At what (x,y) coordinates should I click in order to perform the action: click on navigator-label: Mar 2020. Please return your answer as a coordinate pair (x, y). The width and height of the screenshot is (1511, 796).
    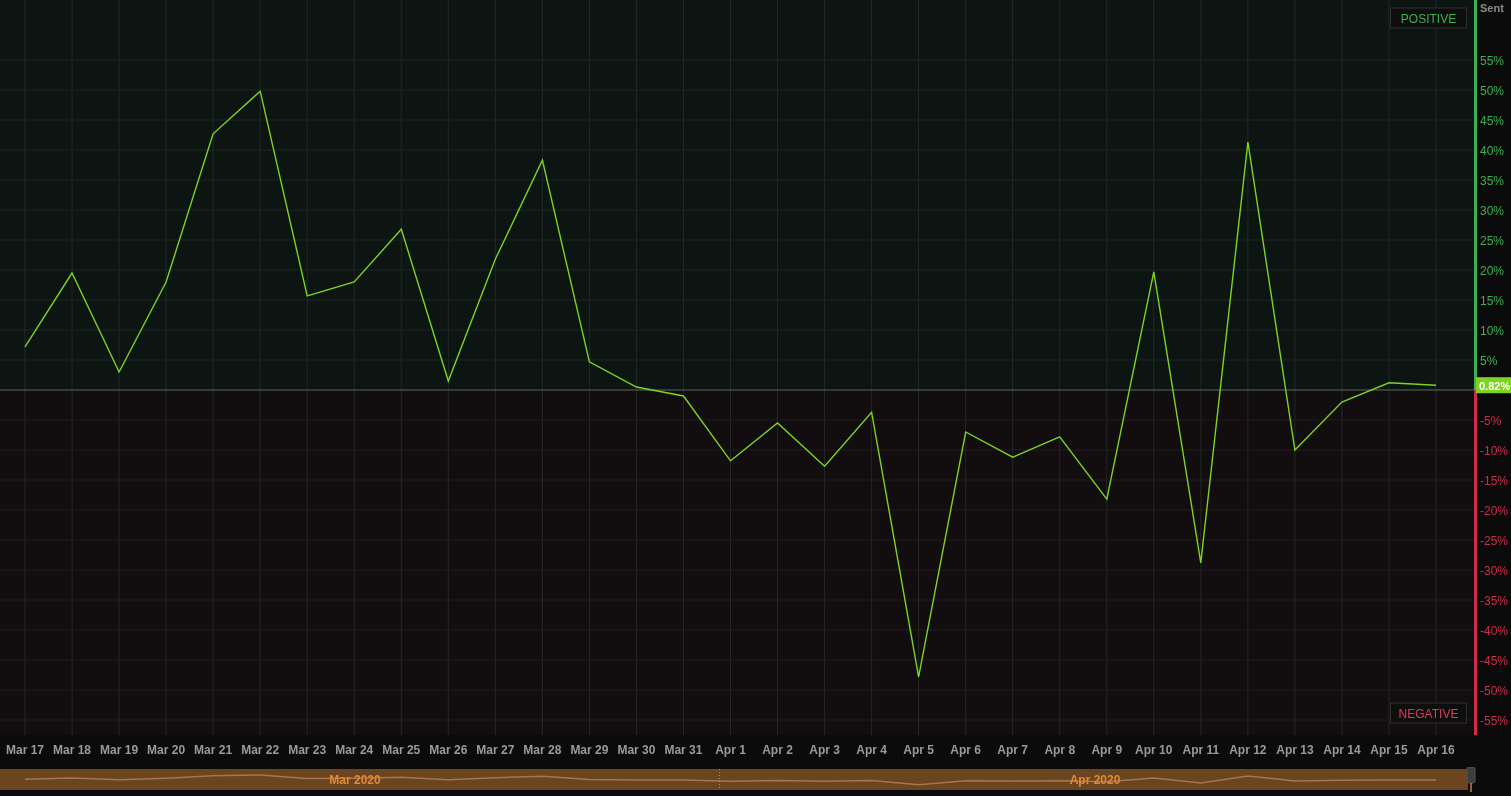
    Looking at the image, I should click on (355, 780).